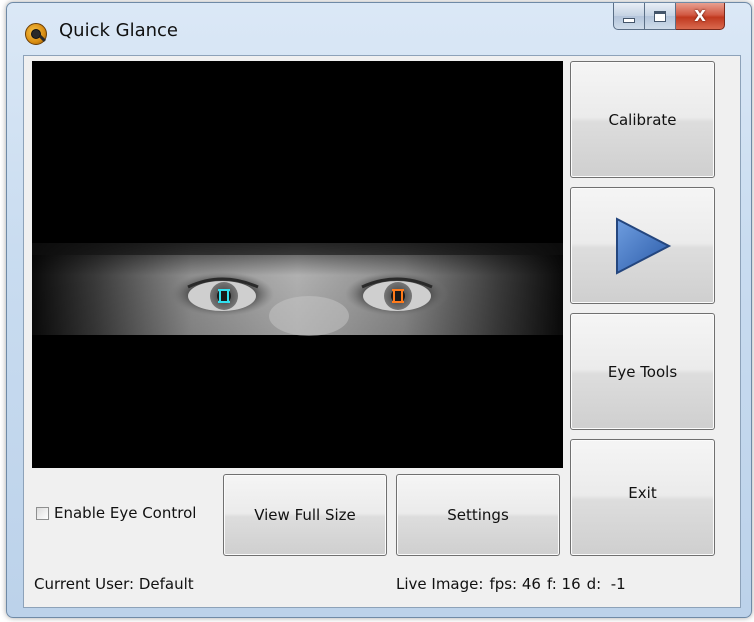 This screenshot has height=622, width=754. Describe the element at coordinates (563, 584) in the screenshot. I see `frame-value: f: 16` at that location.